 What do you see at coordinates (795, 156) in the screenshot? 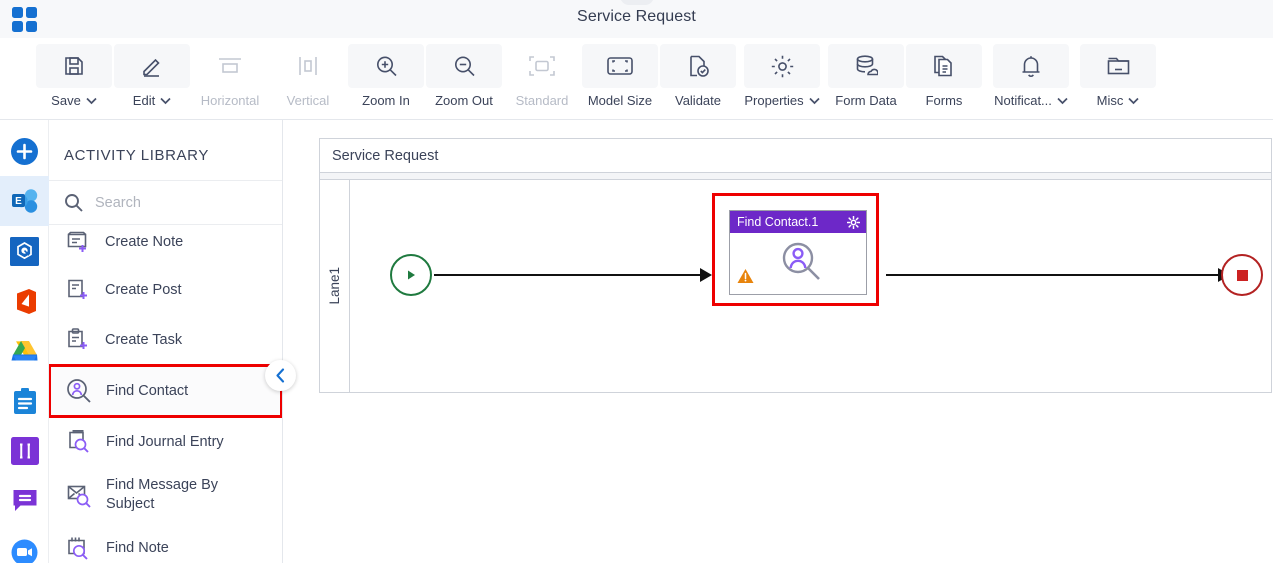
I see `pool-title: Service Request` at bounding box center [795, 156].